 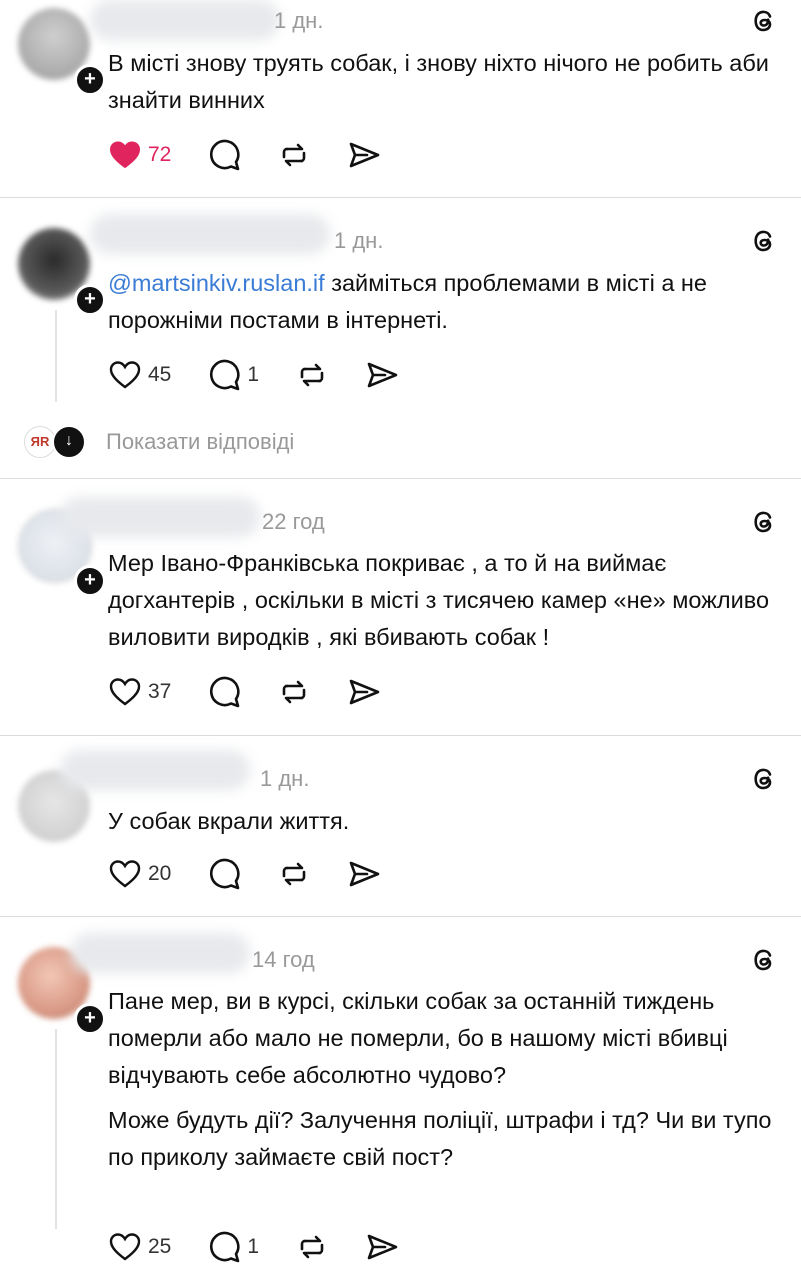 I want to click on arrow-down-icon: ↓, so click(x=69, y=442).